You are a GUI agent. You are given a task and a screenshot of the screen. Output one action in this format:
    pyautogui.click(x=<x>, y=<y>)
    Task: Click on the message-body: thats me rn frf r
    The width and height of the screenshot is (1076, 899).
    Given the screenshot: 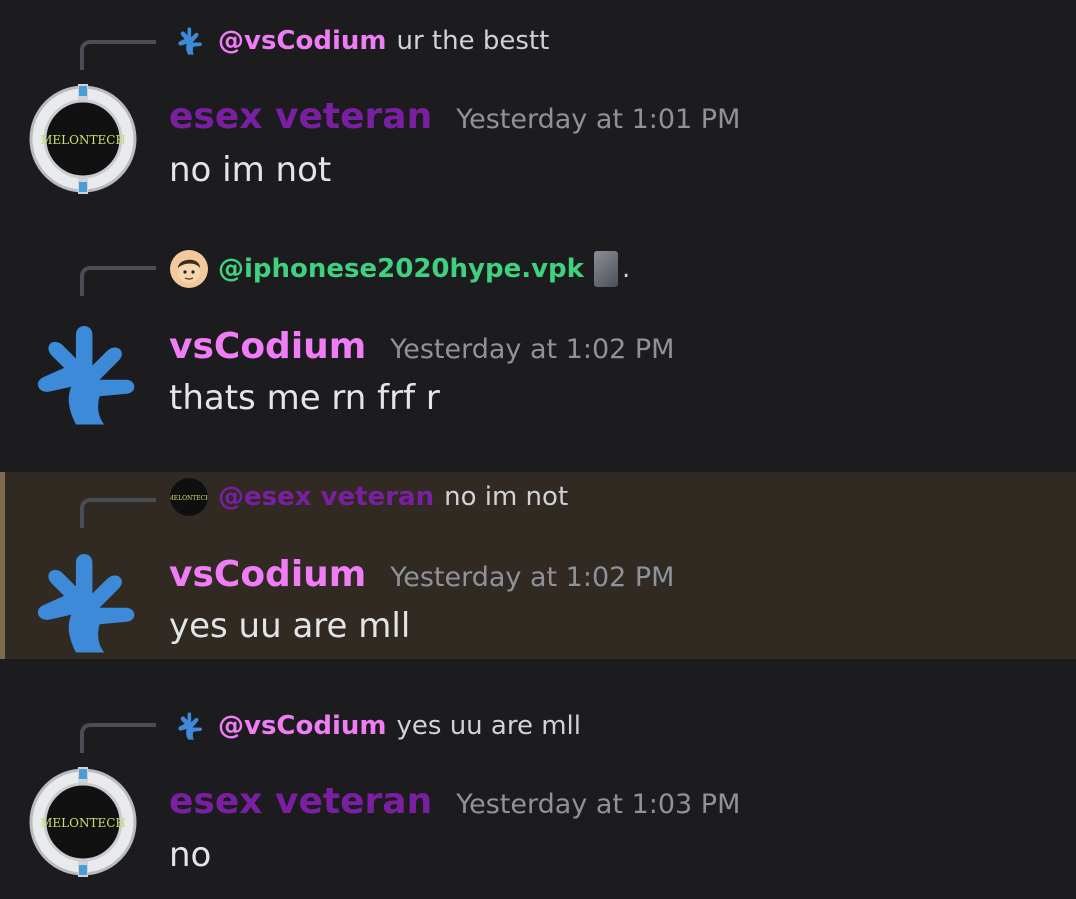 What is the action you would take?
    pyautogui.click(x=304, y=398)
    